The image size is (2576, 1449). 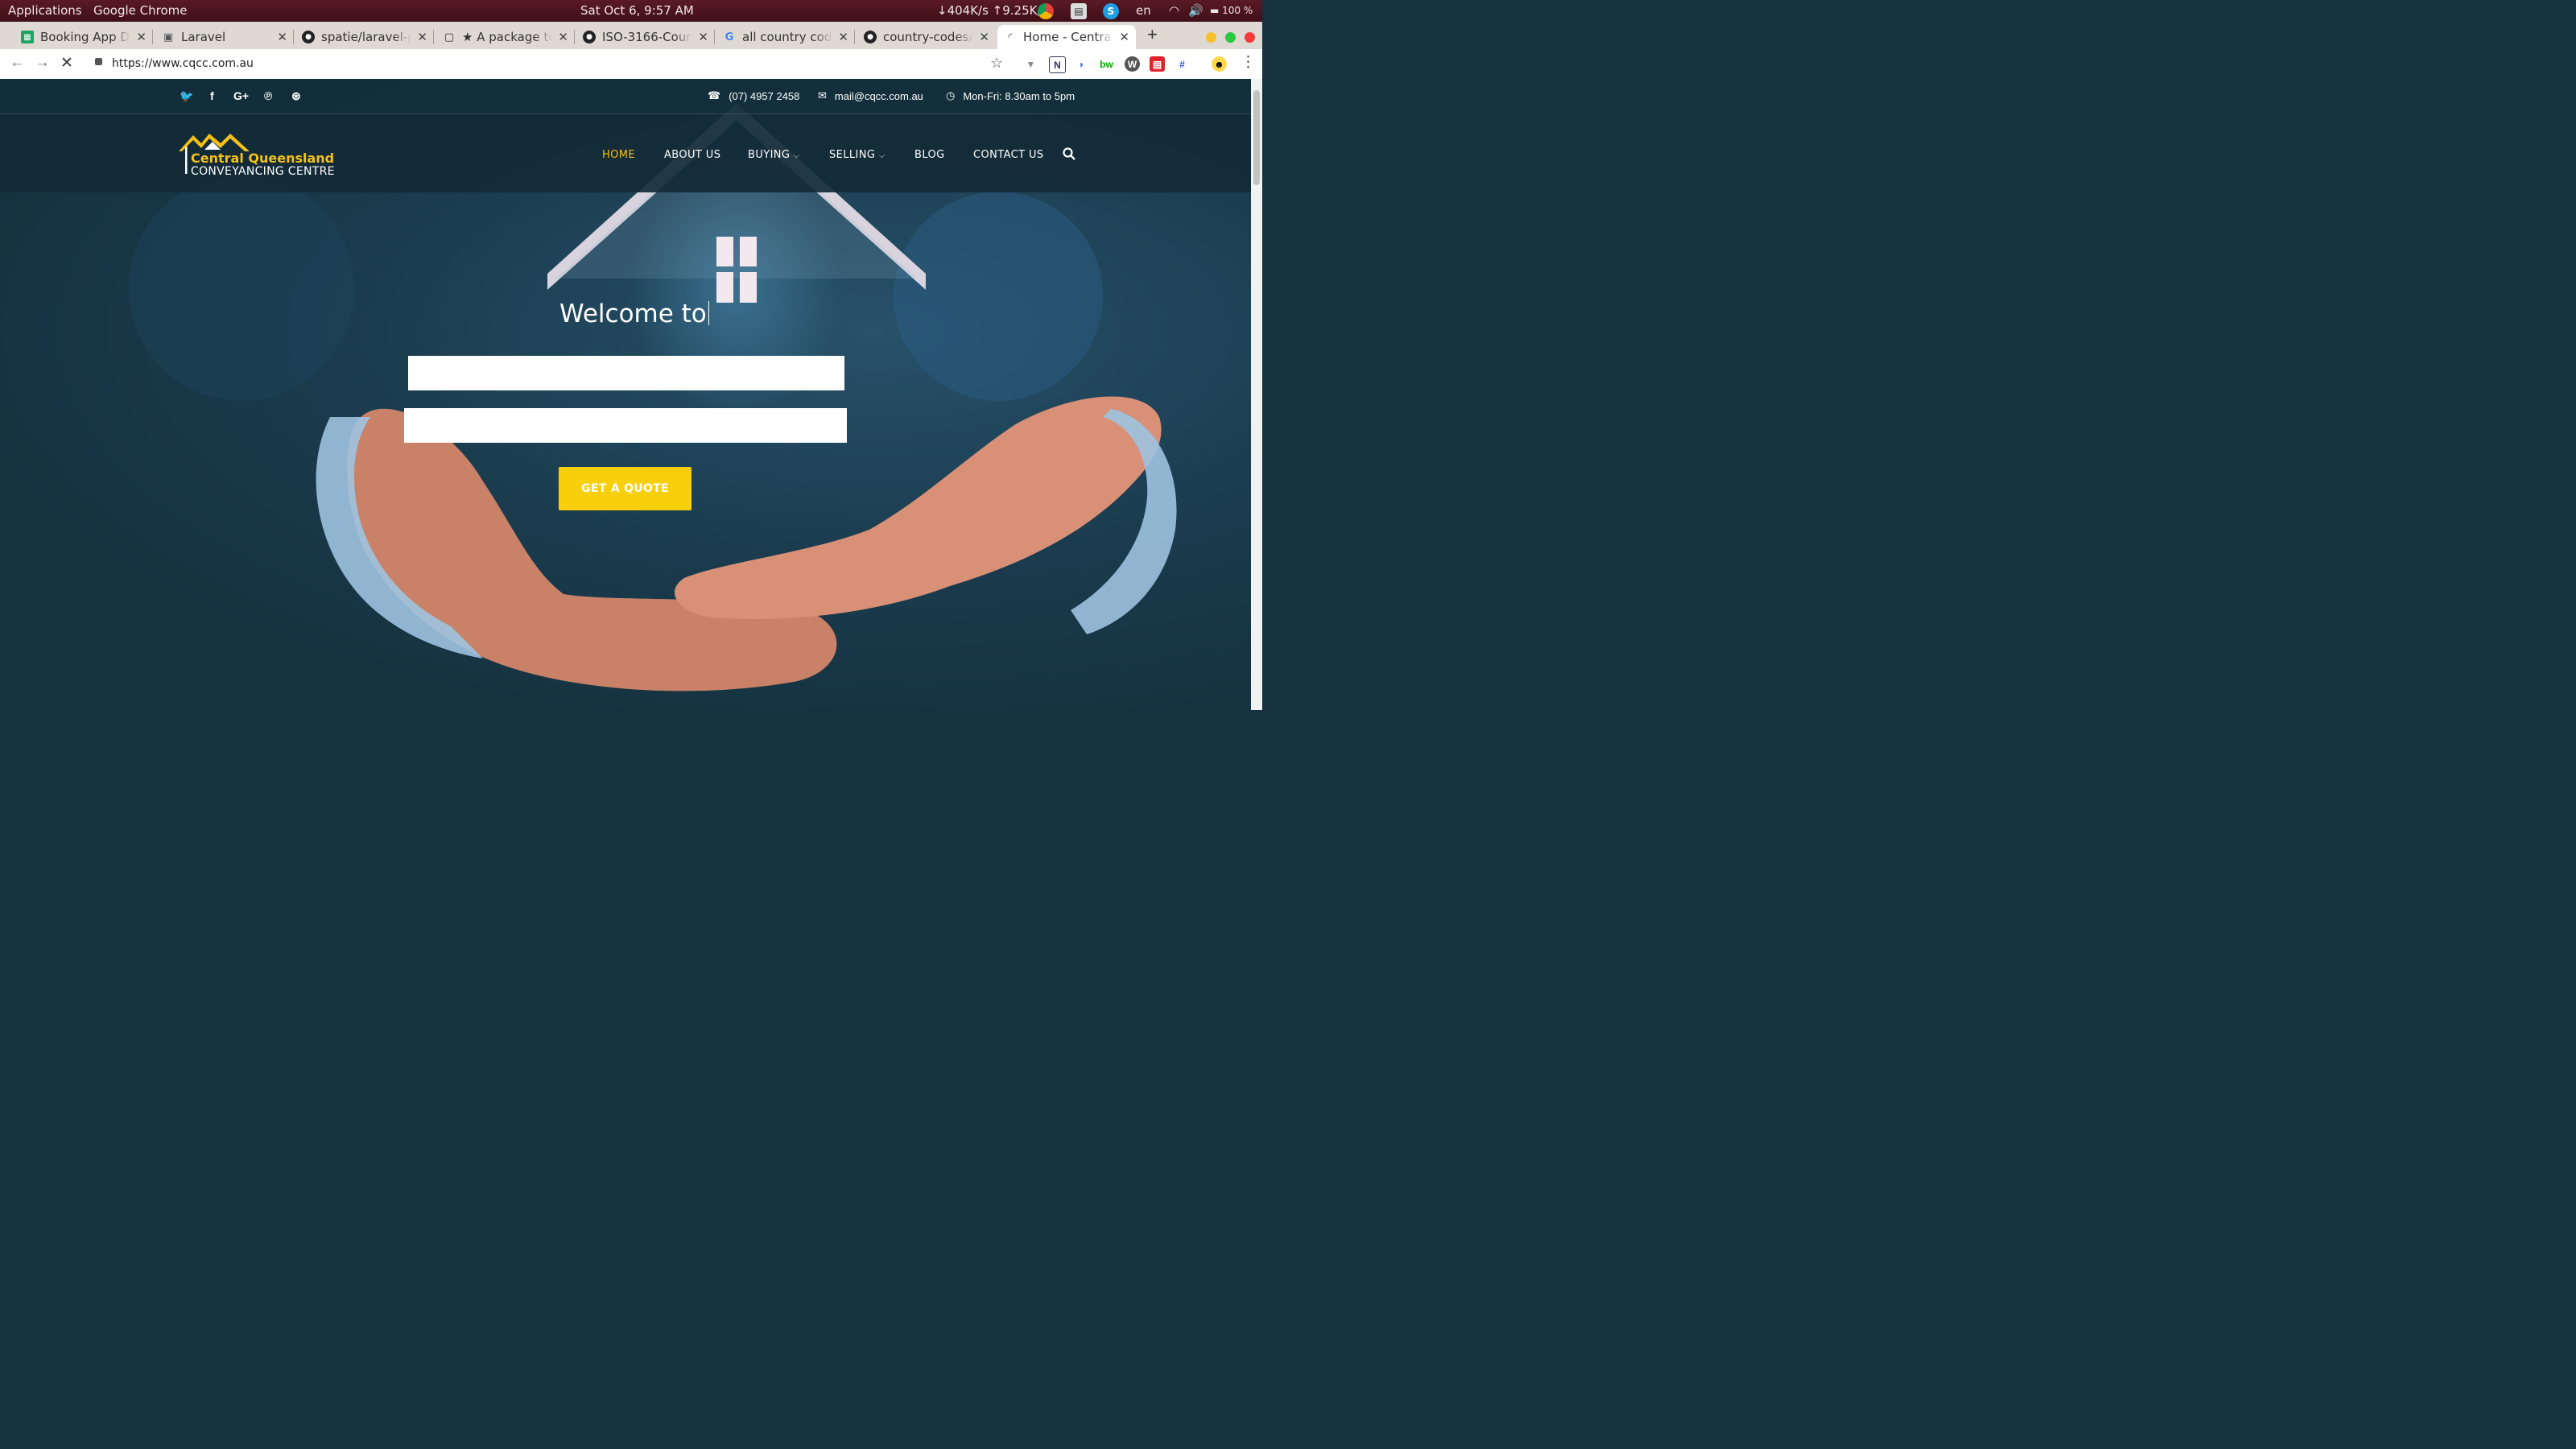 What do you see at coordinates (1081, 64) in the screenshot?
I see `extension-icon: ◗` at bounding box center [1081, 64].